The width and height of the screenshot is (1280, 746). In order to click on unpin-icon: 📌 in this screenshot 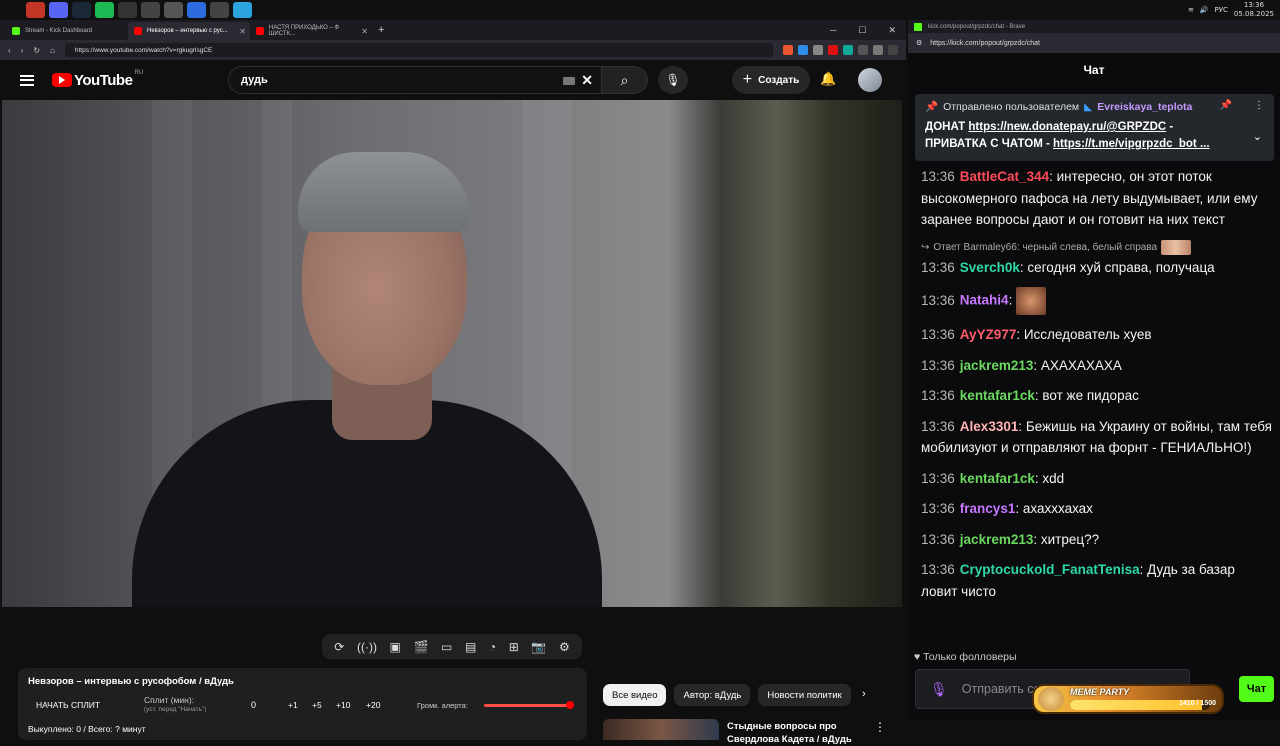, I will do `click(1226, 105)`.